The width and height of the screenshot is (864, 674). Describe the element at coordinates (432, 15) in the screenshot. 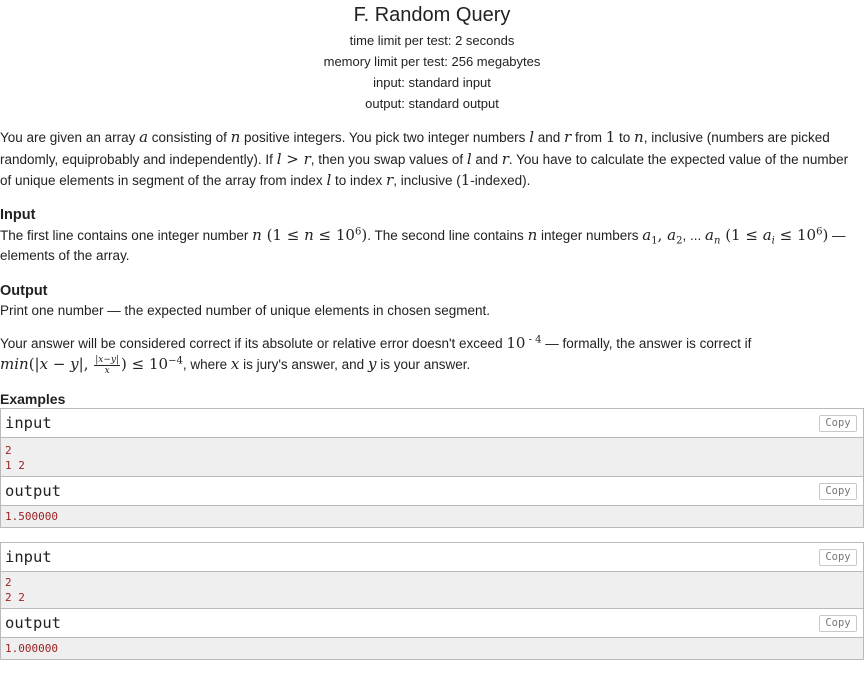

I see `problem-title: F. Random Query` at that location.